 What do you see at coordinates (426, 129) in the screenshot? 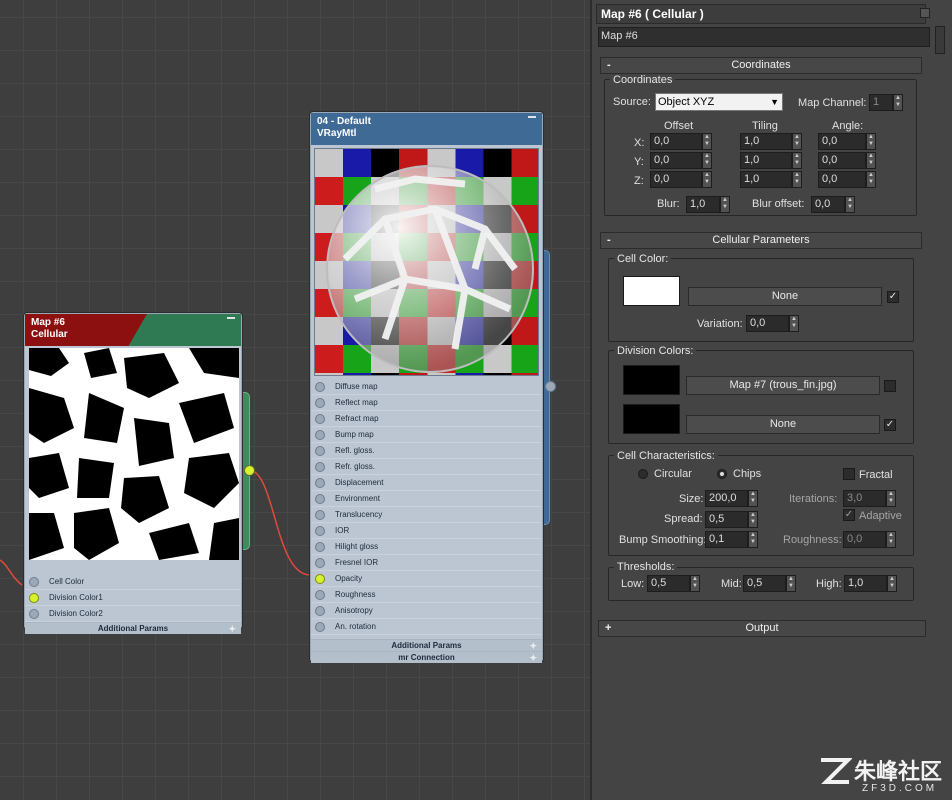
I see `vraymtl-node-header: 04 - Default VRayMtl` at bounding box center [426, 129].